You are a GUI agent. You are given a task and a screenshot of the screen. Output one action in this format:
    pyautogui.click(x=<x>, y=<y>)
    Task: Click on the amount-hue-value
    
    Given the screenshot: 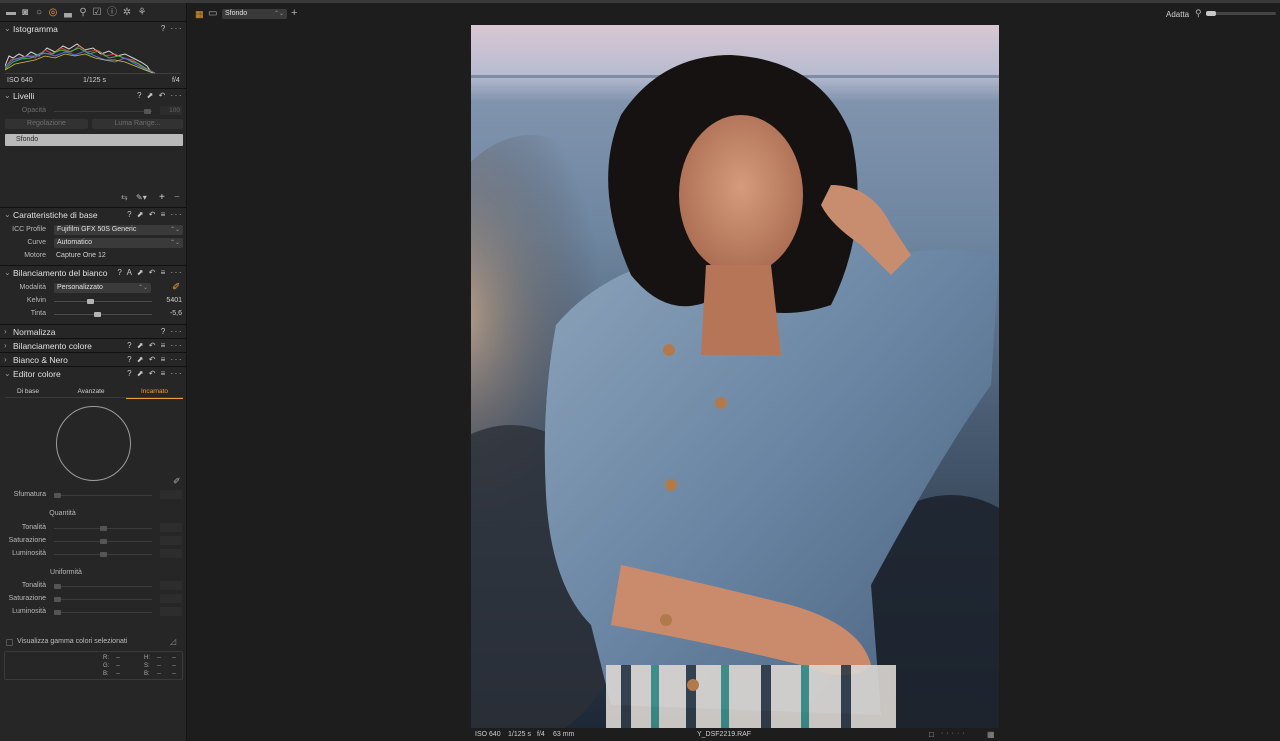 What is the action you would take?
    pyautogui.click(x=171, y=527)
    